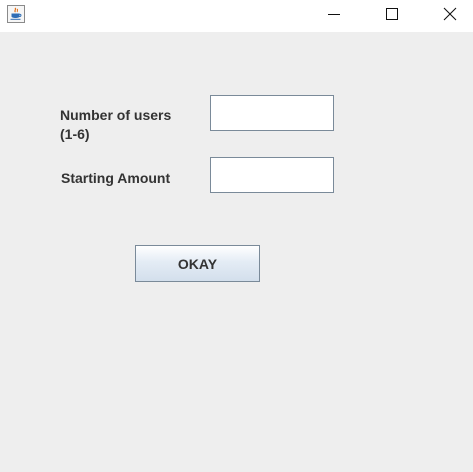  What do you see at coordinates (116, 115) in the screenshot?
I see `users-label-line1: Number of users` at bounding box center [116, 115].